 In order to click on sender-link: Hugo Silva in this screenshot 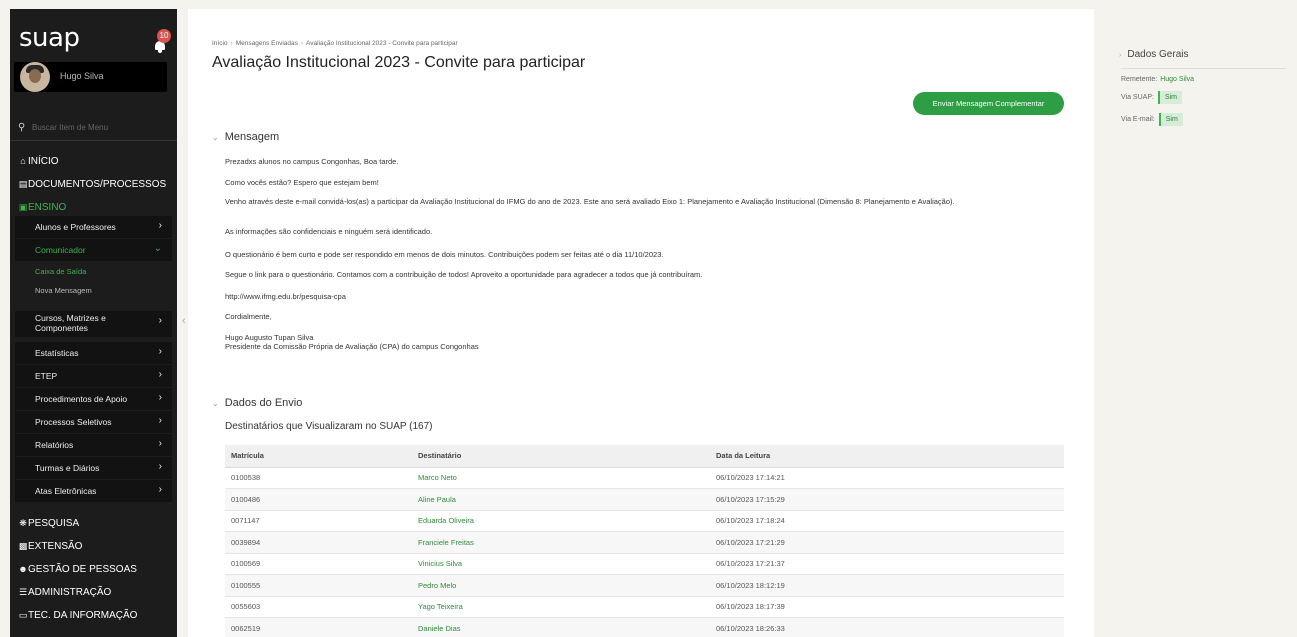, I will do `click(1177, 79)`.